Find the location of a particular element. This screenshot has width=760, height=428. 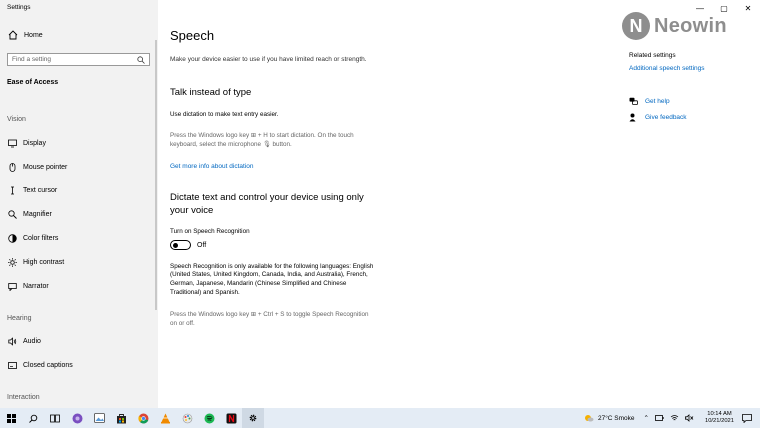

task-view-icon is located at coordinates (55, 418).